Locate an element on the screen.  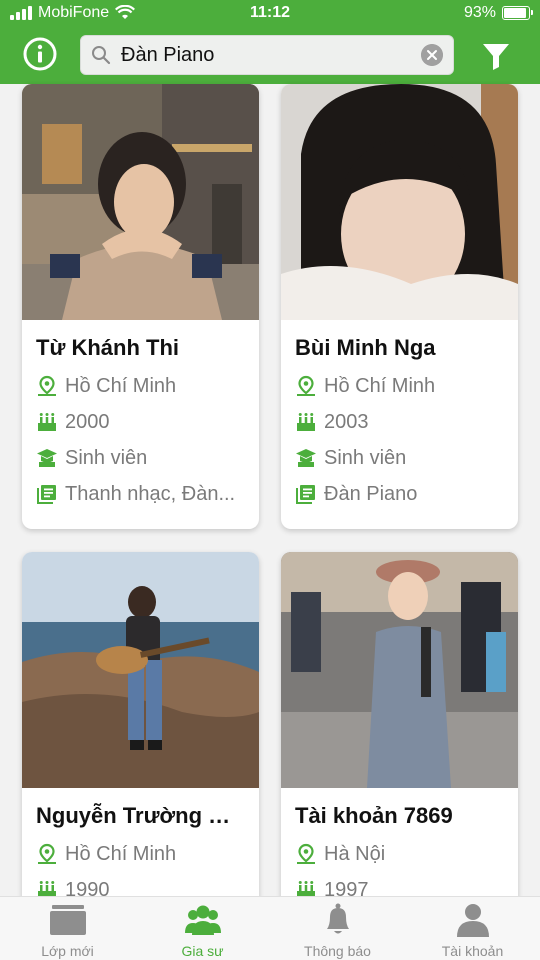
app-header: MobiFone 11:12 93% is located at coordinates (270, 42).